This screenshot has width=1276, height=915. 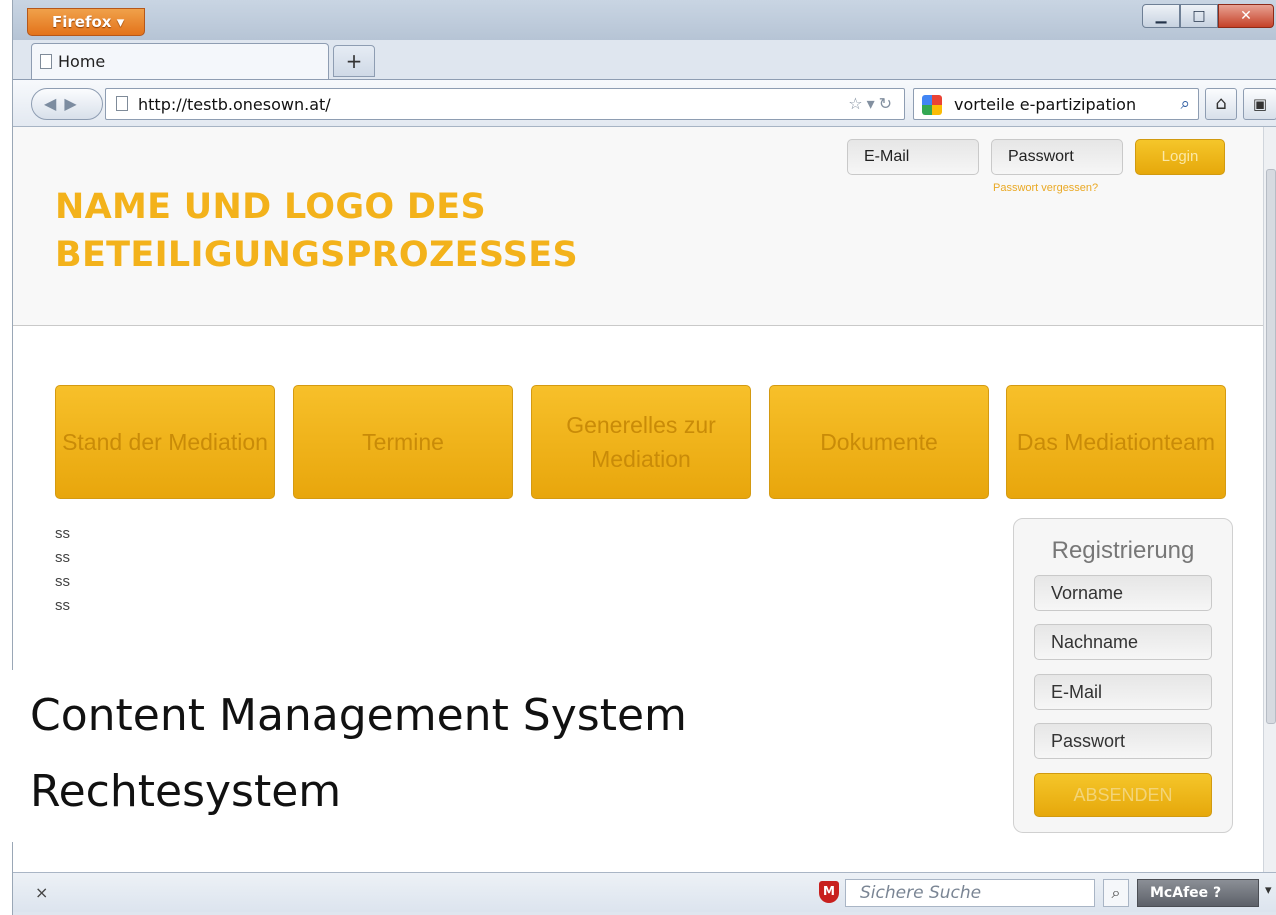 I want to click on secure-search-placeholder: Sichere Suche, so click(x=921, y=893).